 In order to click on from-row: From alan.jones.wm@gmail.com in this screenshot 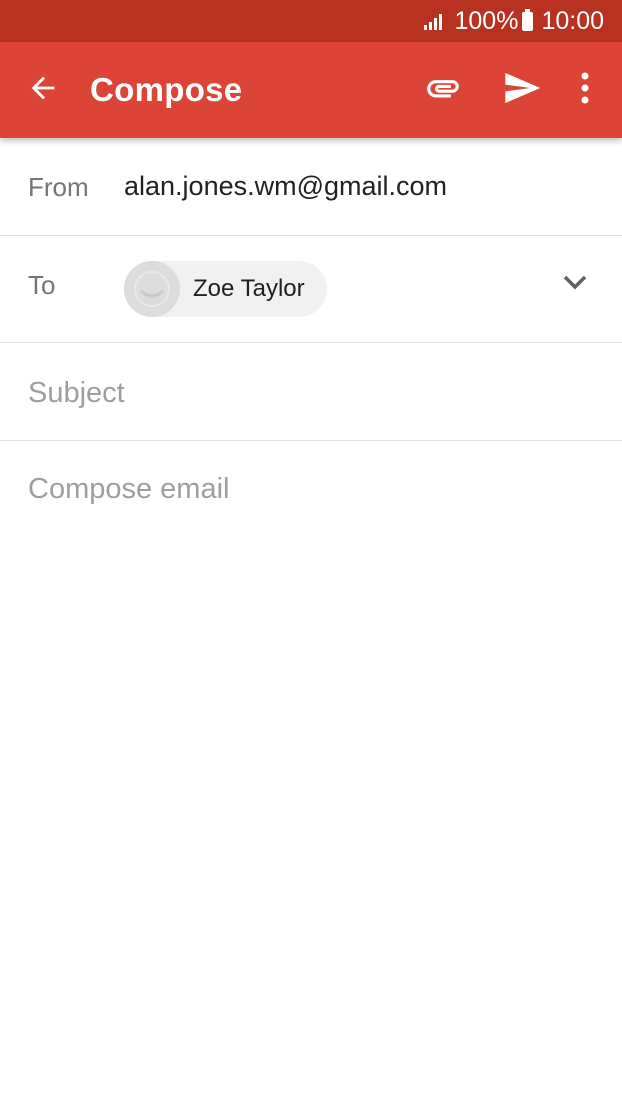, I will do `click(311, 187)`.